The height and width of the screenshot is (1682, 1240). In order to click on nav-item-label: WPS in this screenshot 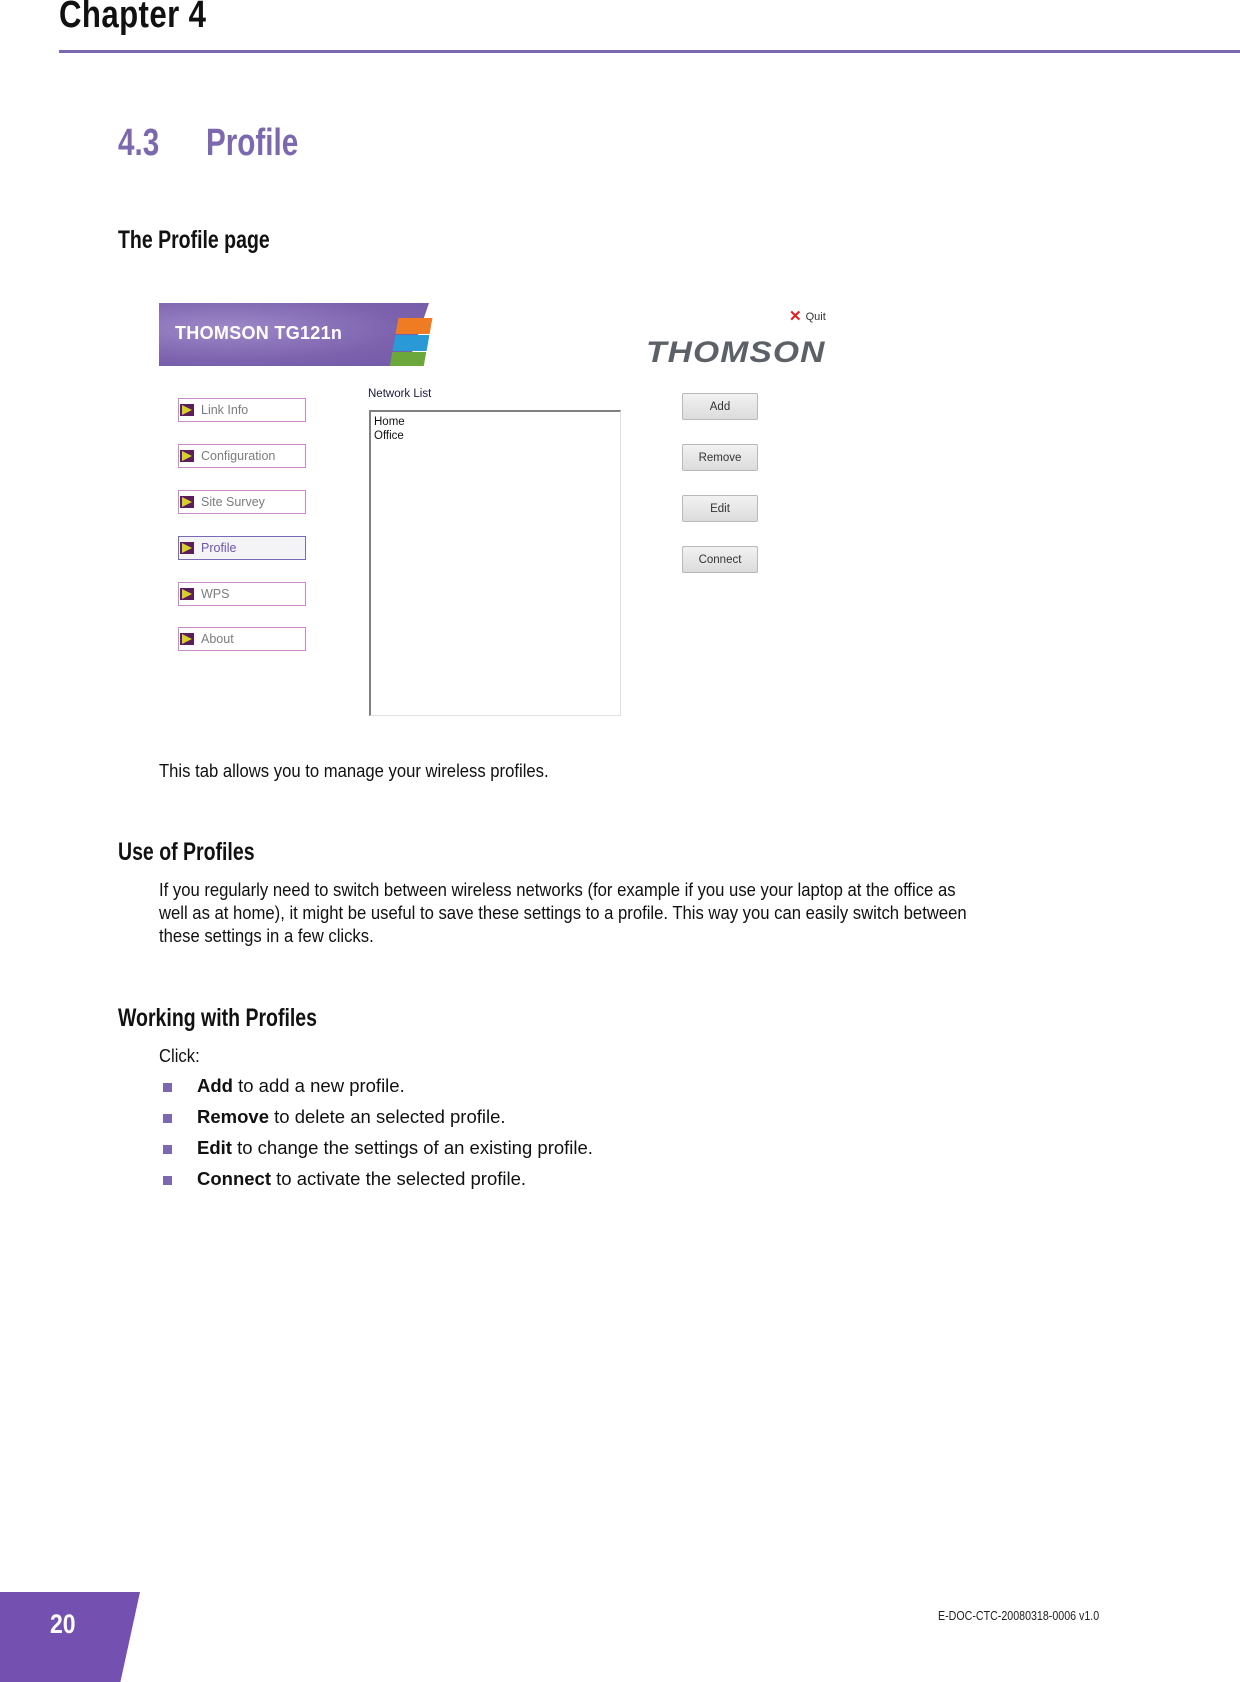, I will do `click(215, 594)`.